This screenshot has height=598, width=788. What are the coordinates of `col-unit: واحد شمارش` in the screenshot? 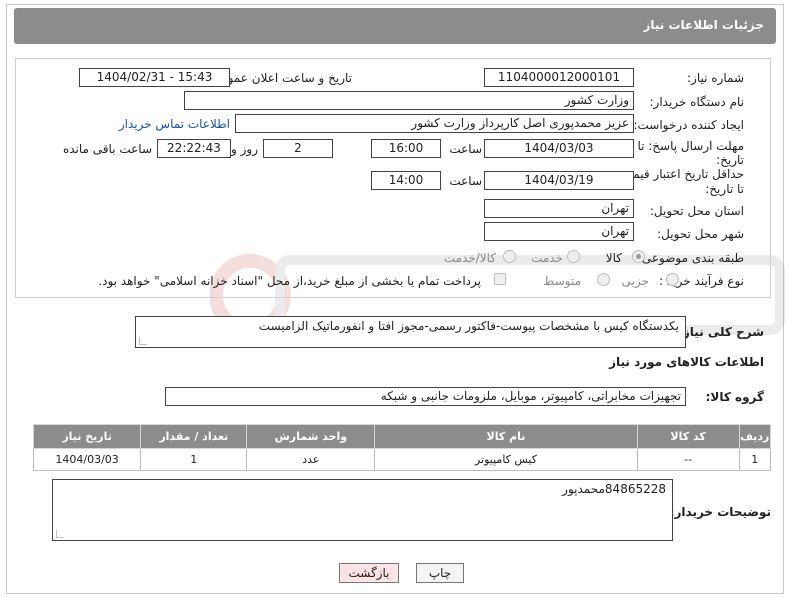 It's located at (311, 436).